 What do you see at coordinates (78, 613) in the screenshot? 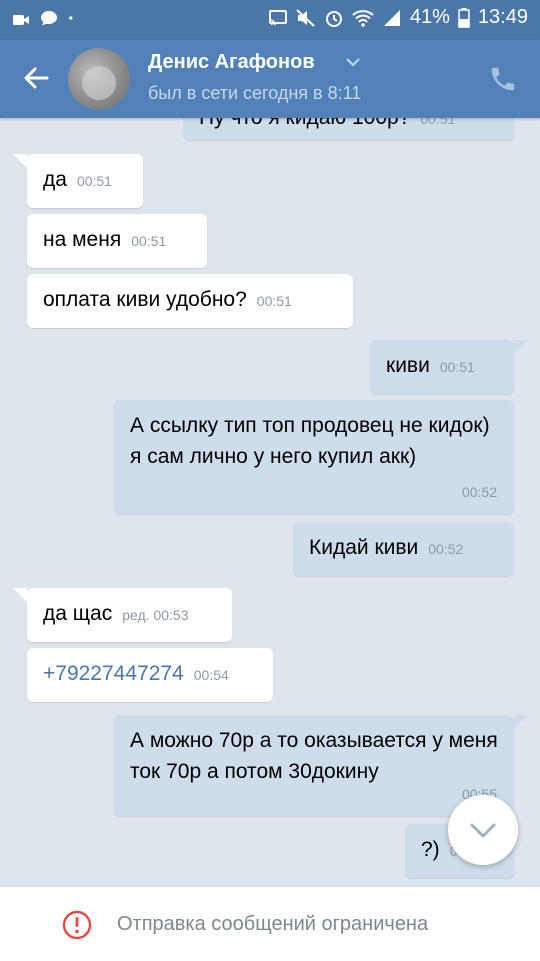
I see `message-text: да щас` at bounding box center [78, 613].